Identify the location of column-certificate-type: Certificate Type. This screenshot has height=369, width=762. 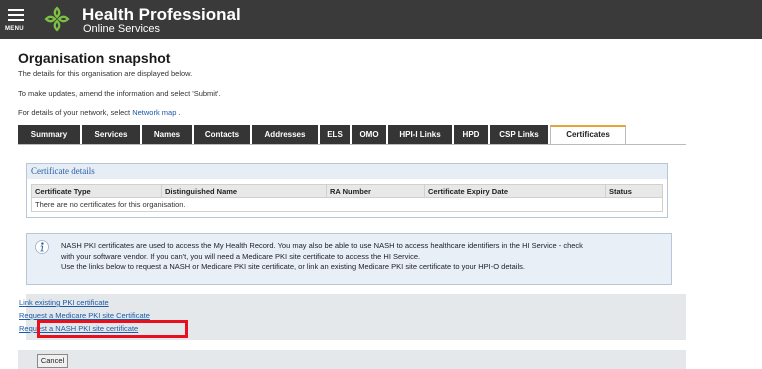
(96, 191).